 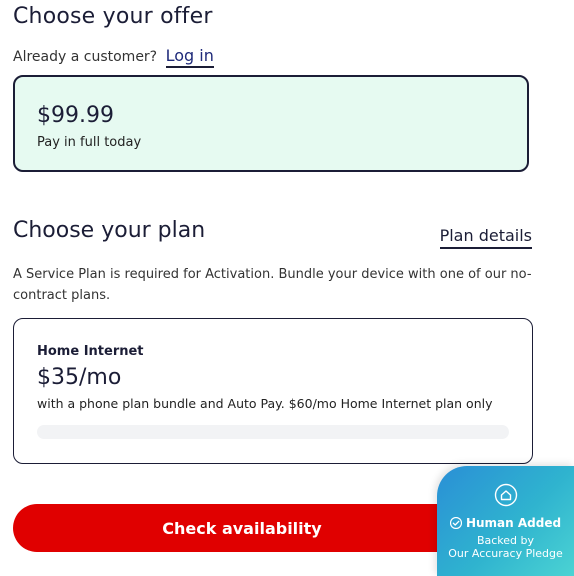 I want to click on plan-heading: Choose your plan, so click(x=109, y=230).